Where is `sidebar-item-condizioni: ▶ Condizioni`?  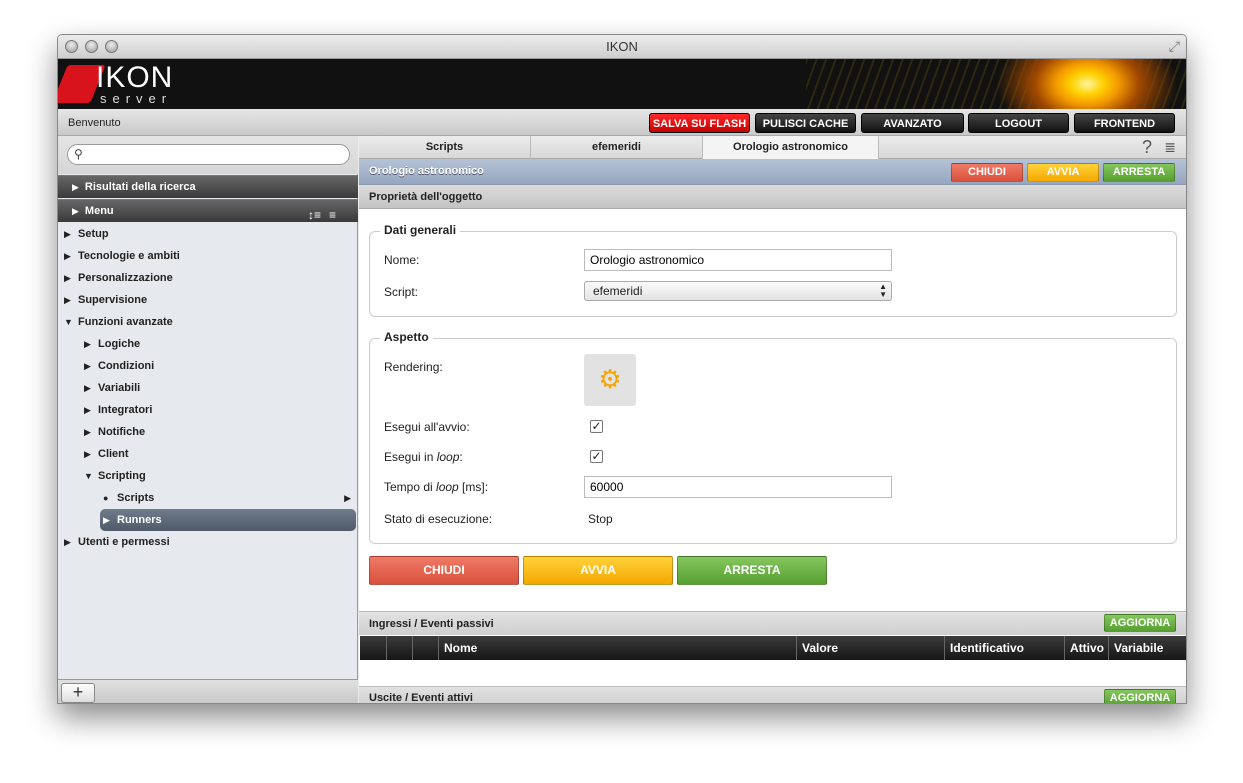
sidebar-item-condizioni: ▶ Condizioni is located at coordinates (119, 366).